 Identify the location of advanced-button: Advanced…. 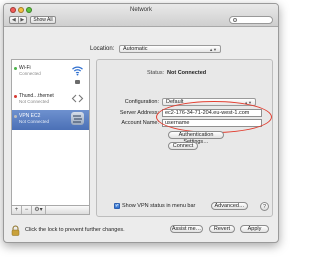
(229, 206).